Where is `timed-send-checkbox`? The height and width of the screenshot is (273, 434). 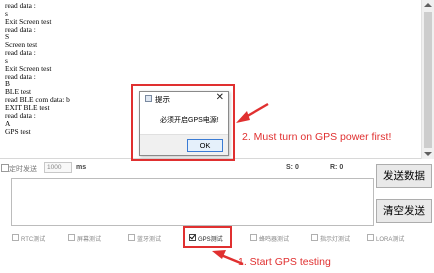
timed-send-checkbox is located at coordinates (5, 168).